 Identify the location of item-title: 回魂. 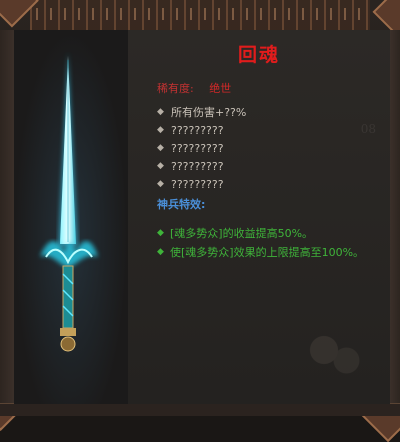
(258, 55).